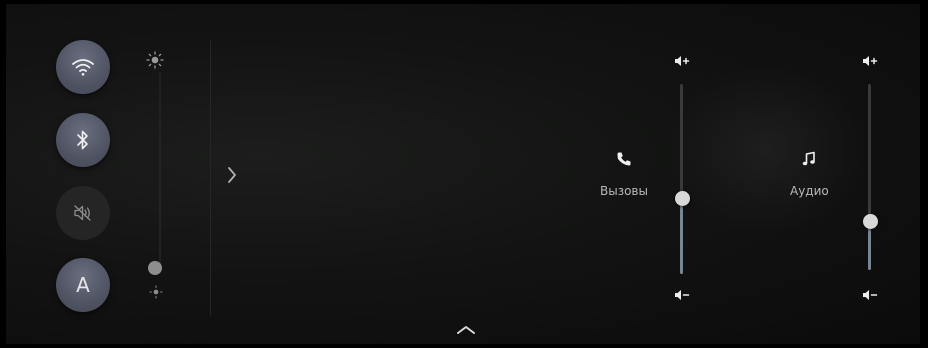 The image size is (928, 348). I want to click on audio-volume-knob, so click(870, 222).